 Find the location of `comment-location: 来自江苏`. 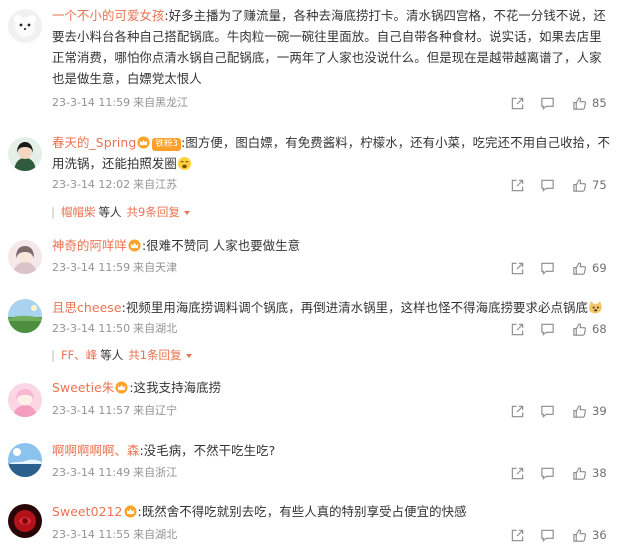

comment-location: 来自江苏 is located at coordinates (155, 184).